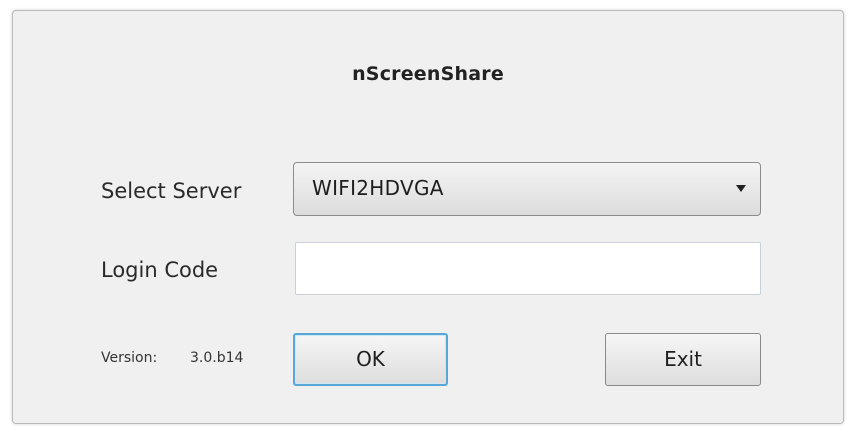 The height and width of the screenshot is (430, 850). I want to click on login-code-input, so click(528, 268).